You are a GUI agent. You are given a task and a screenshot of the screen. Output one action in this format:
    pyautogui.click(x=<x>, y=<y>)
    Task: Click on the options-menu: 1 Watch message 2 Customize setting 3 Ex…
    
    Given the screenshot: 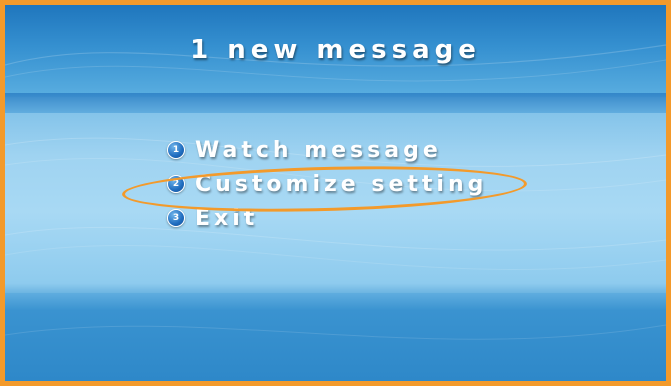 What is the action you would take?
    pyautogui.click(x=327, y=186)
    